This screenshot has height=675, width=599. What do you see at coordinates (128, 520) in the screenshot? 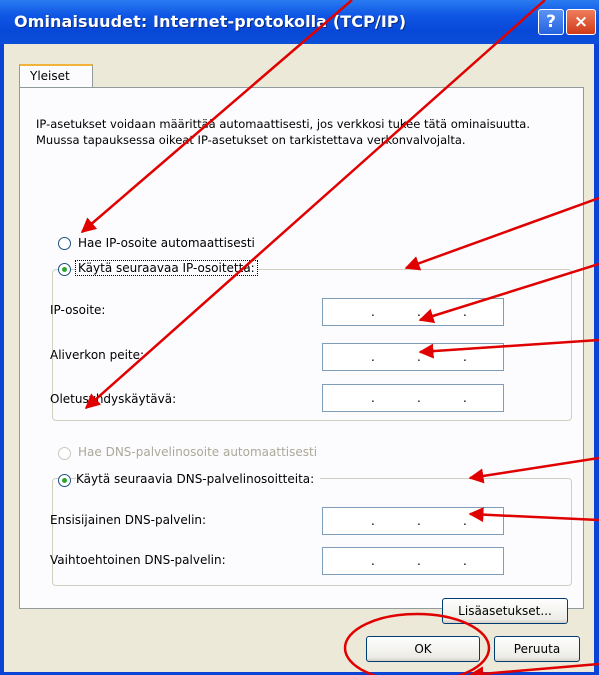
I see `preferred-dns-label: Ensisijainen DNS-palvelin:` at bounding box center [128, 520].